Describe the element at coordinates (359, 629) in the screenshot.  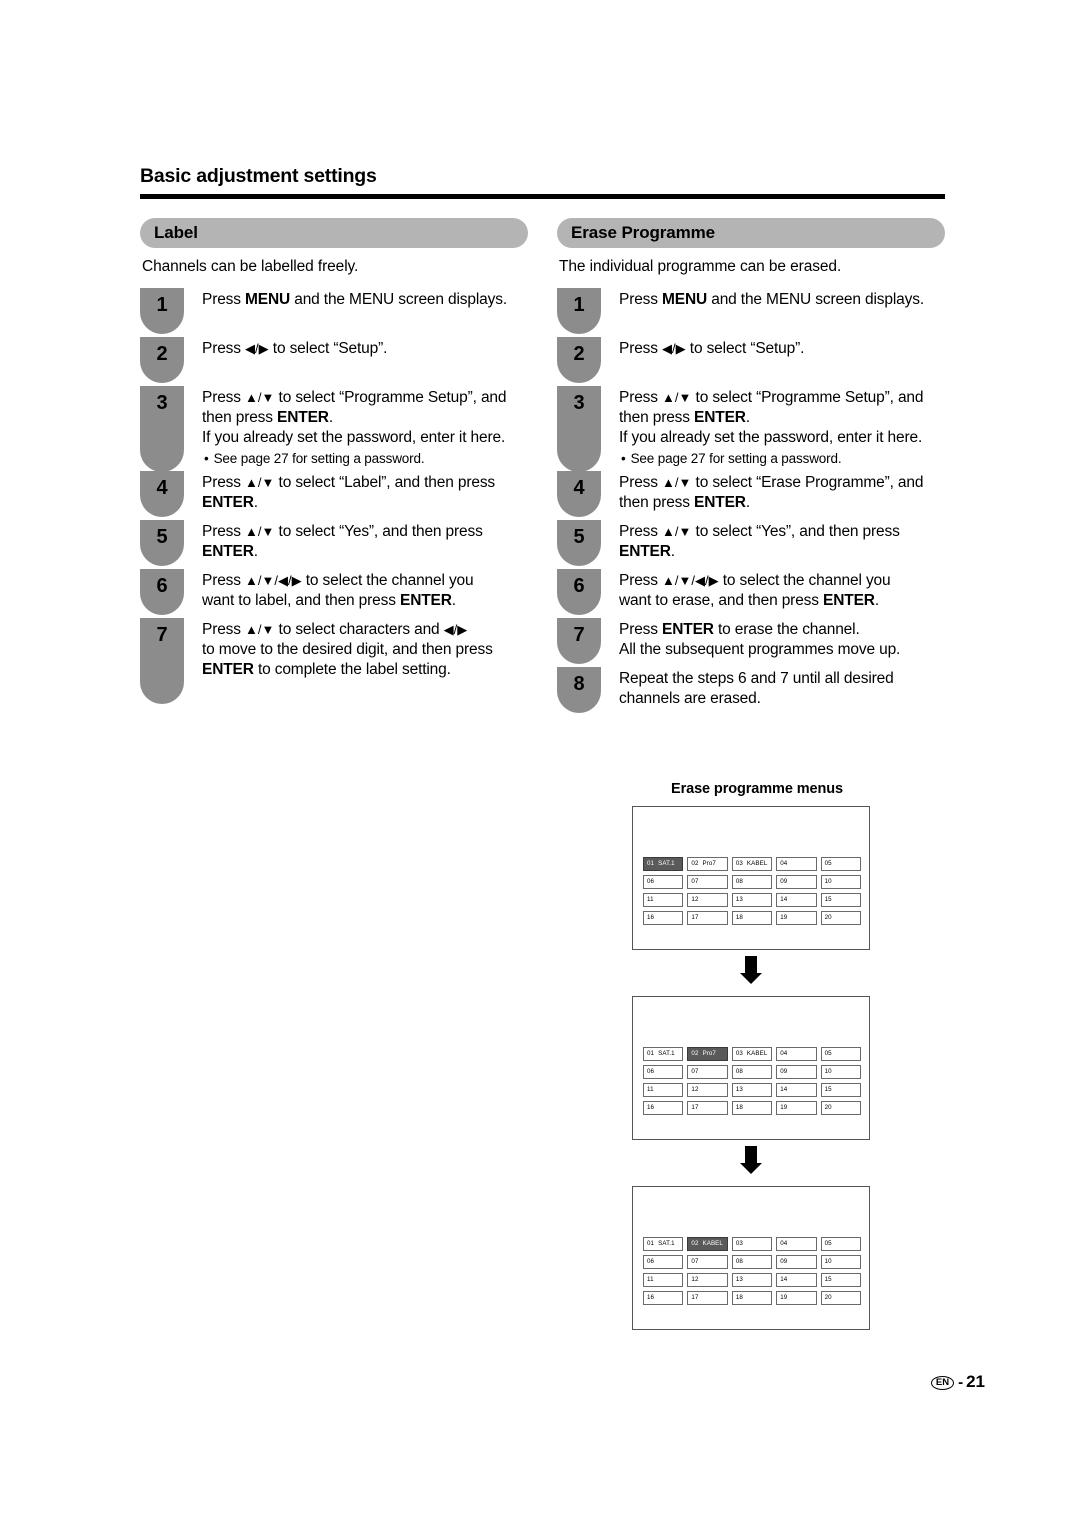
I see `plain-text: to select characters and` at that location.